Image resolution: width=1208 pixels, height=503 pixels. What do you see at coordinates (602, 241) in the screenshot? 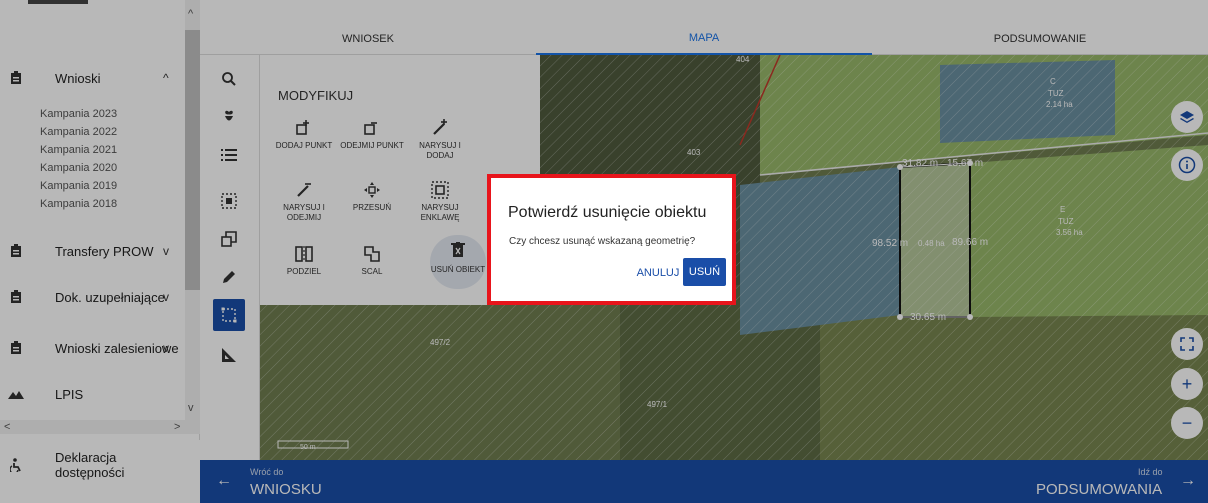
I see `dialog-message: Czy chcesz usunąć wskazaną geometrię?` at bounding box center [602, 241].